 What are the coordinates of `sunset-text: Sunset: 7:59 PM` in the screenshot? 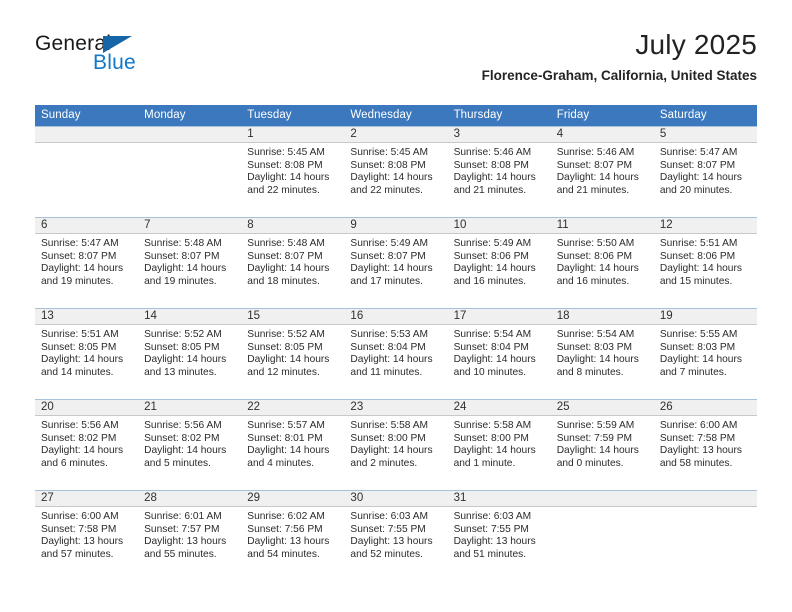 It's located at (594, 438).